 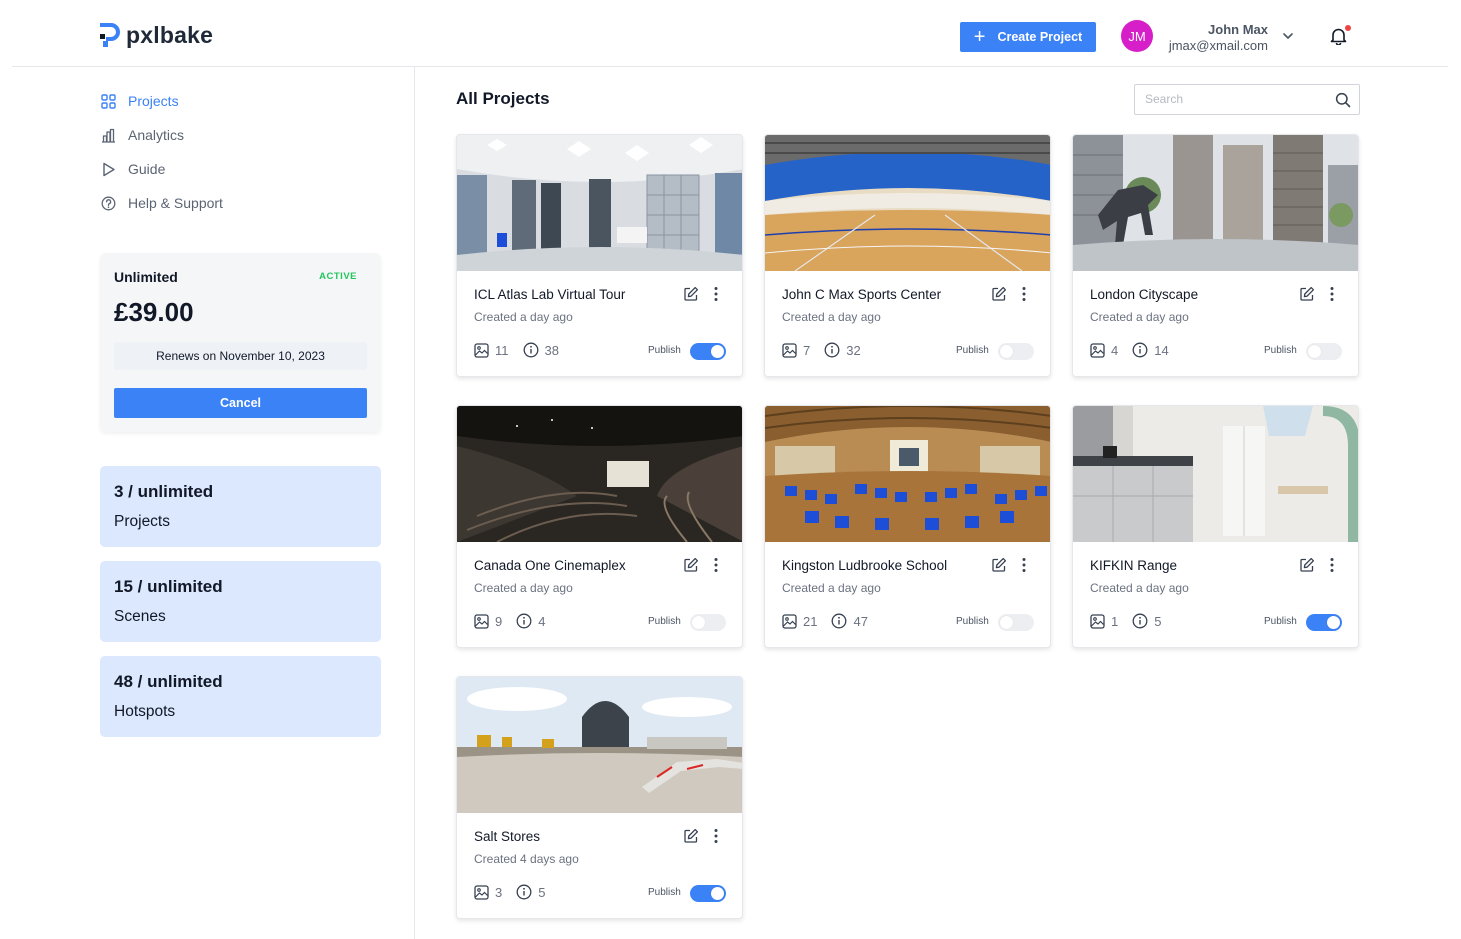 I want to click on chevron-down-icon, so click(x=1288, y=36).